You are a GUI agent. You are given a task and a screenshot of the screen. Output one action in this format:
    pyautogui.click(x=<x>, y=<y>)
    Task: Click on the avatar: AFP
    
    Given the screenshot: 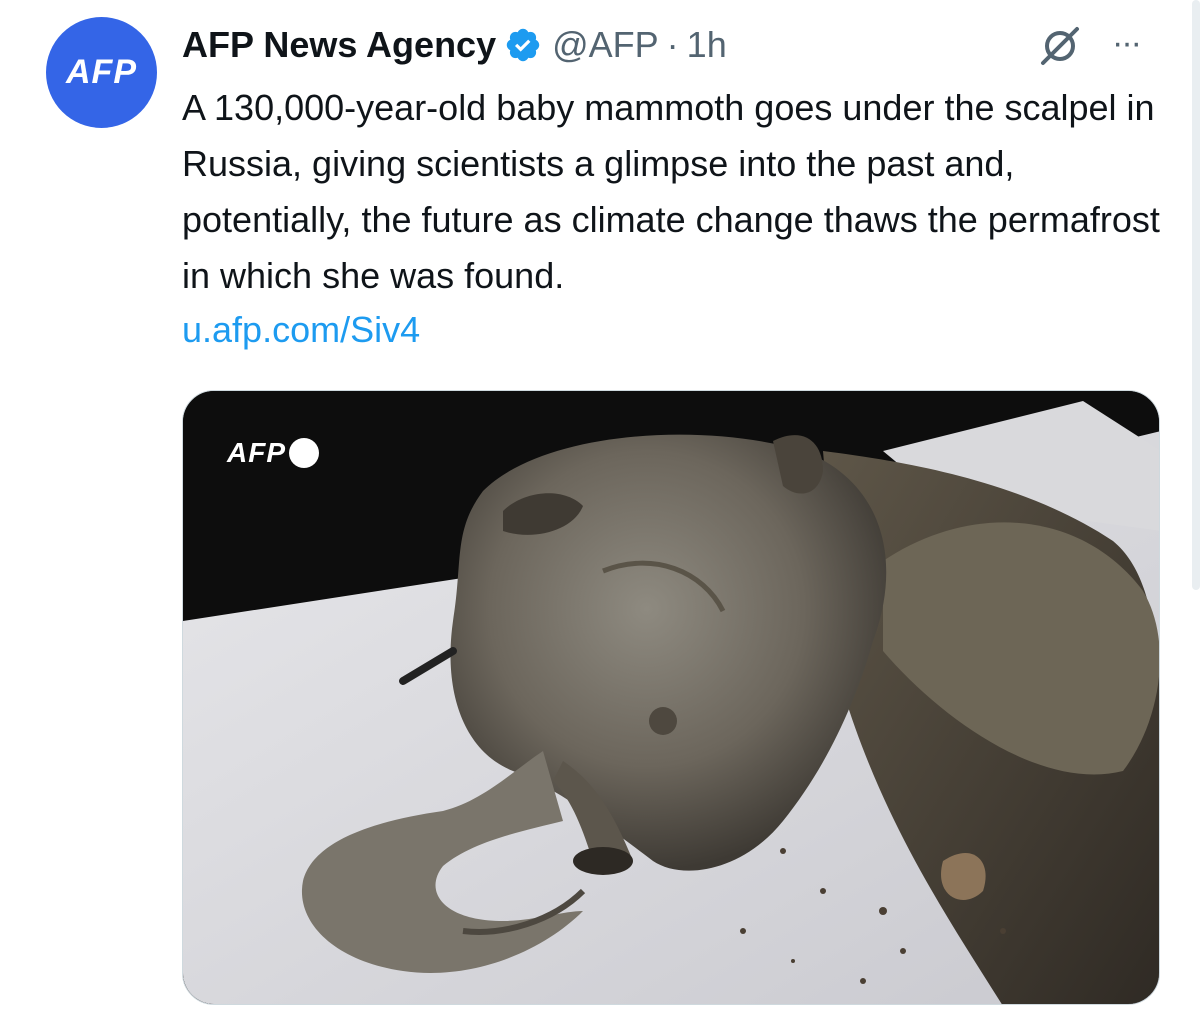 What is the action you would take?
    pyautogui.click(x=101, y=72)
    